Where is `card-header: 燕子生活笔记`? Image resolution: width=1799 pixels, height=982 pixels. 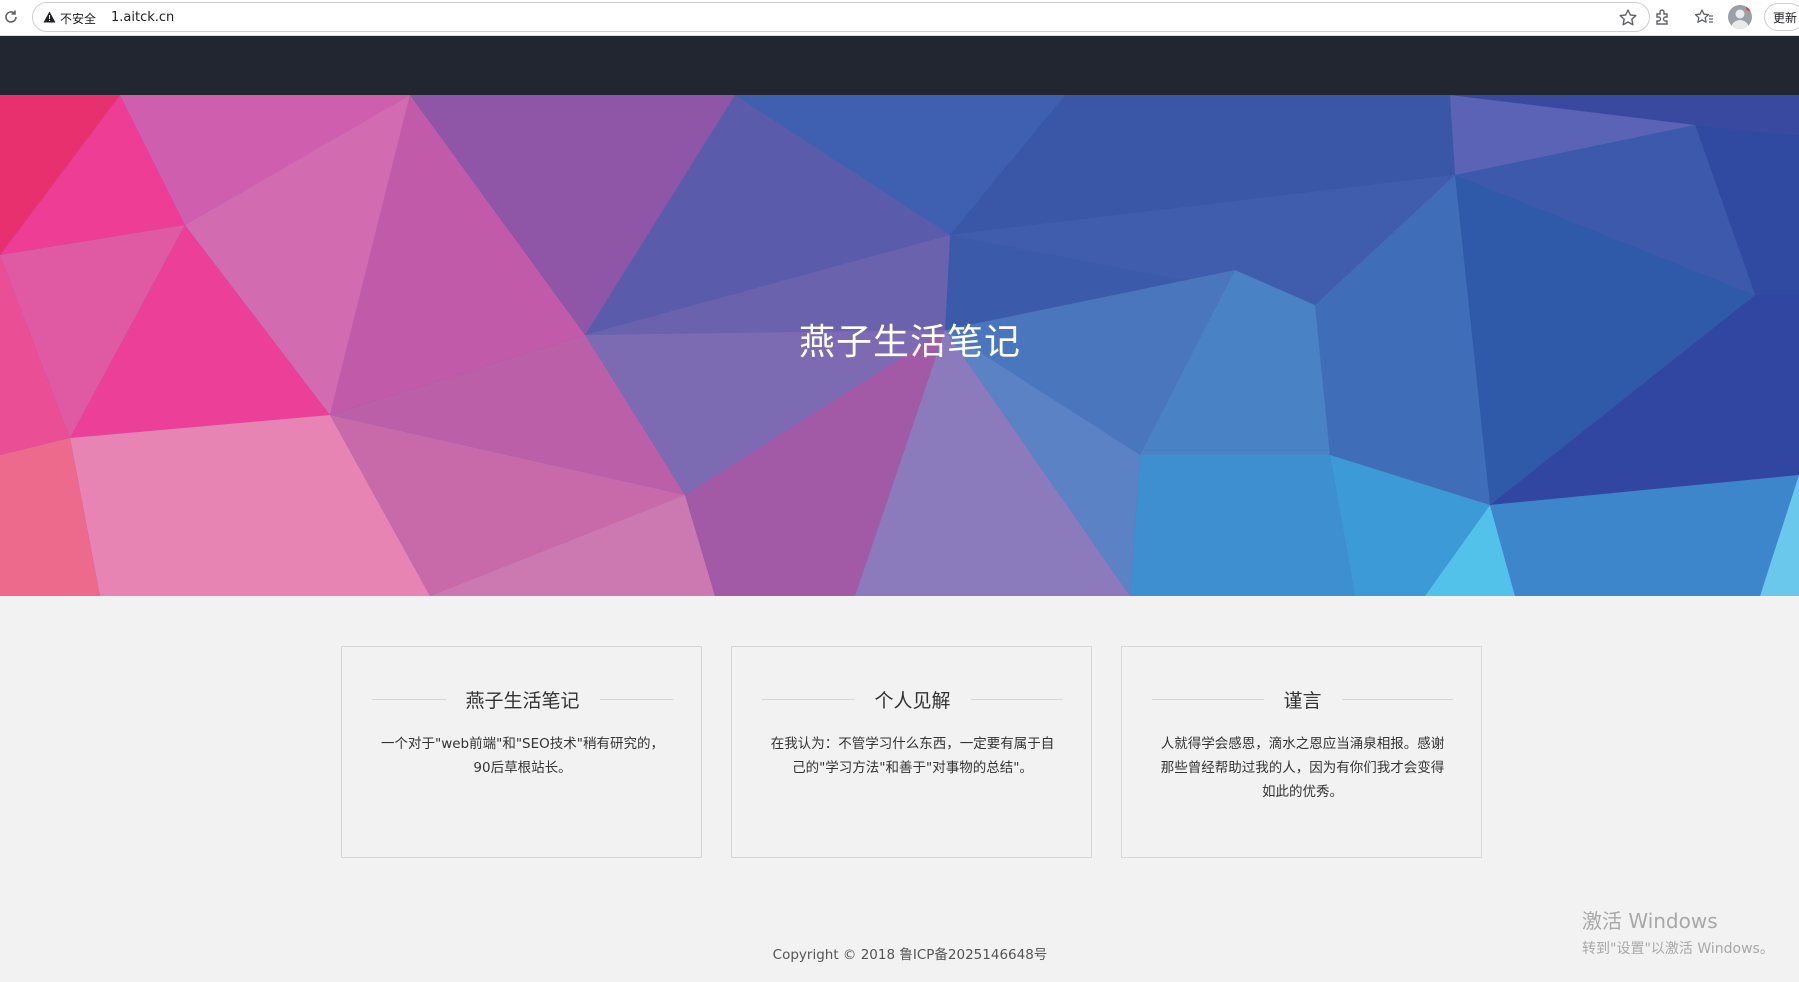
card-header: 燕子生活笔记 is located at coordinates (523, 699).